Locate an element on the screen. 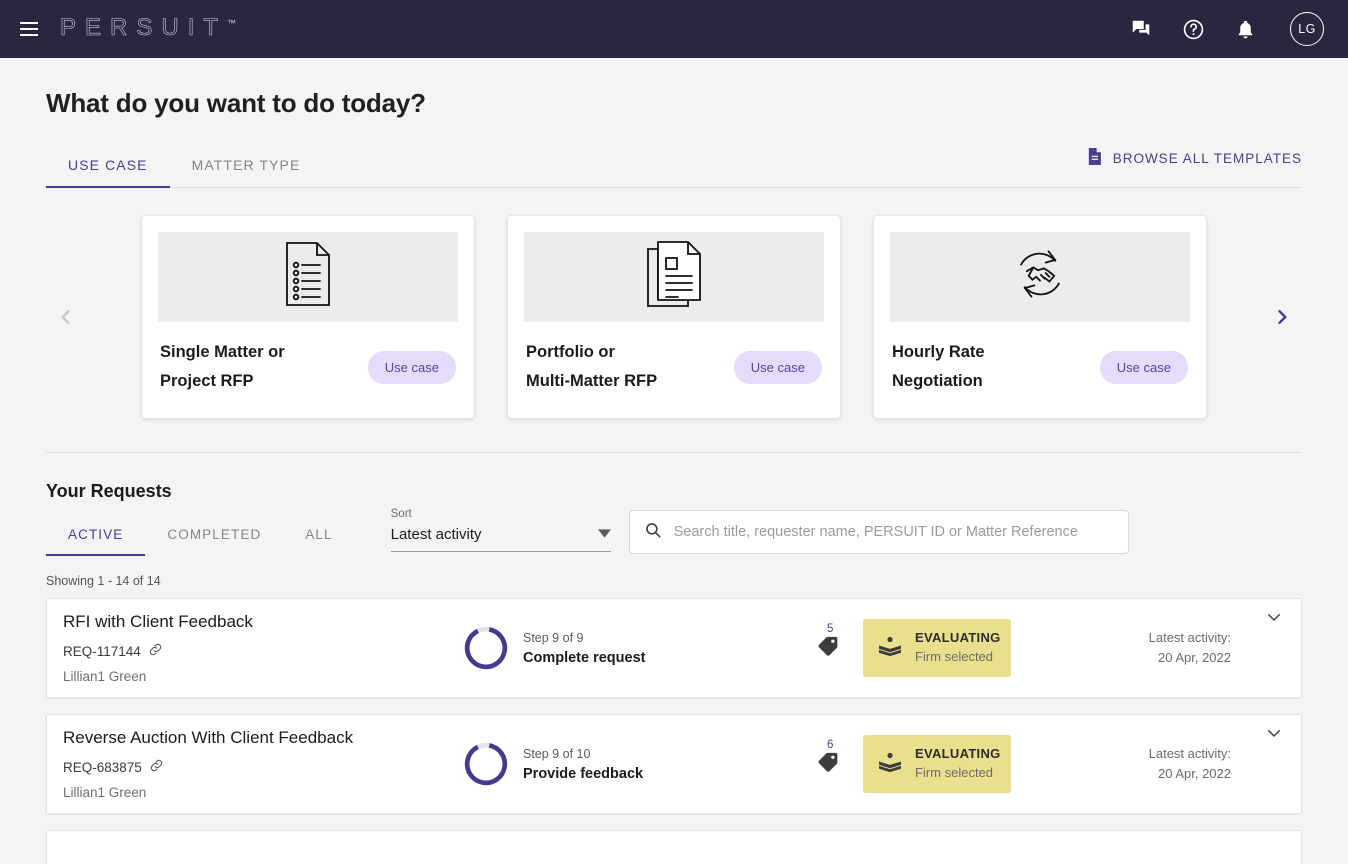  progress-step-label: Step 9 of 9 is located at coordinates (553, 637).